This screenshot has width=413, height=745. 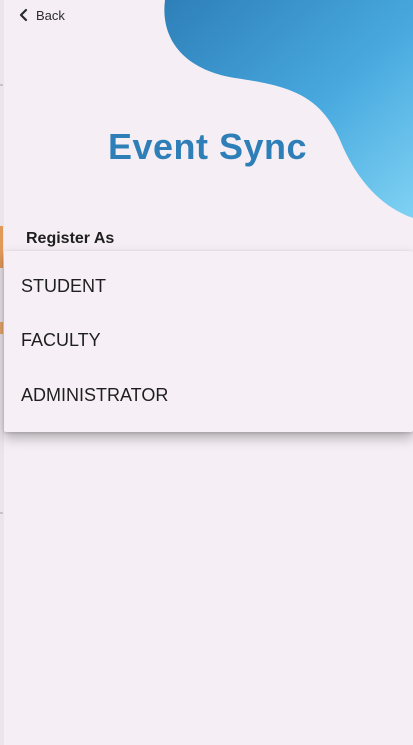 I want to click on role-option-administrator: ADMINISTRATOR, so click(x=208, y=395).